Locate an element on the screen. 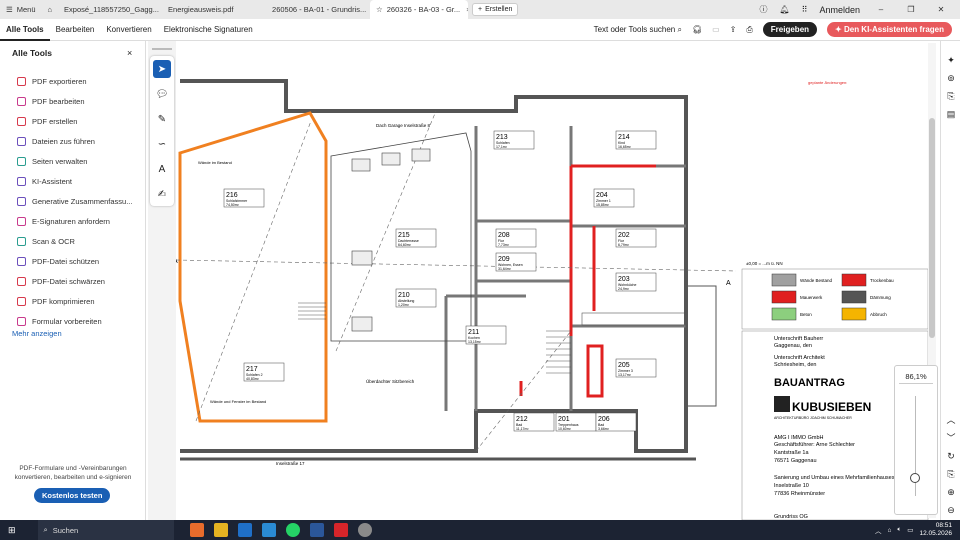 The height and width of the screenshot is (540, 960). app-icon is located at coordinates (364, 530).